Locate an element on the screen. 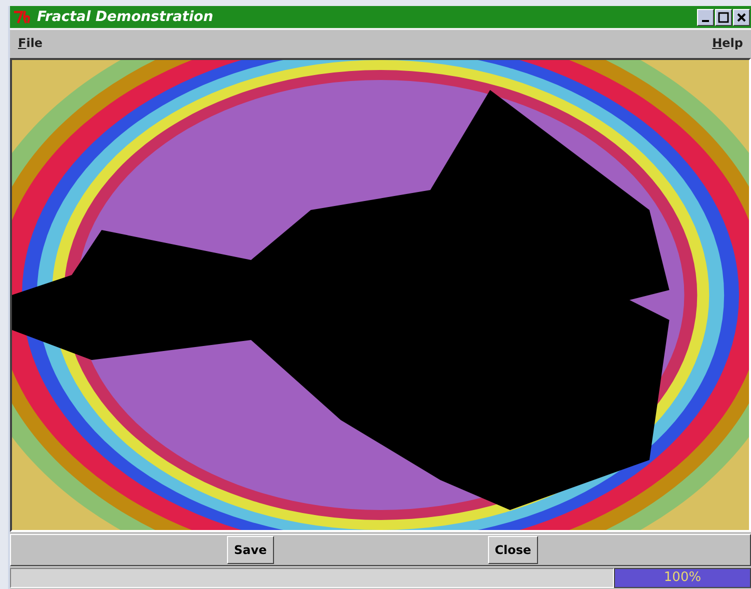 The image size is (751, 589). close-icon is located at coordinates (741, 17).